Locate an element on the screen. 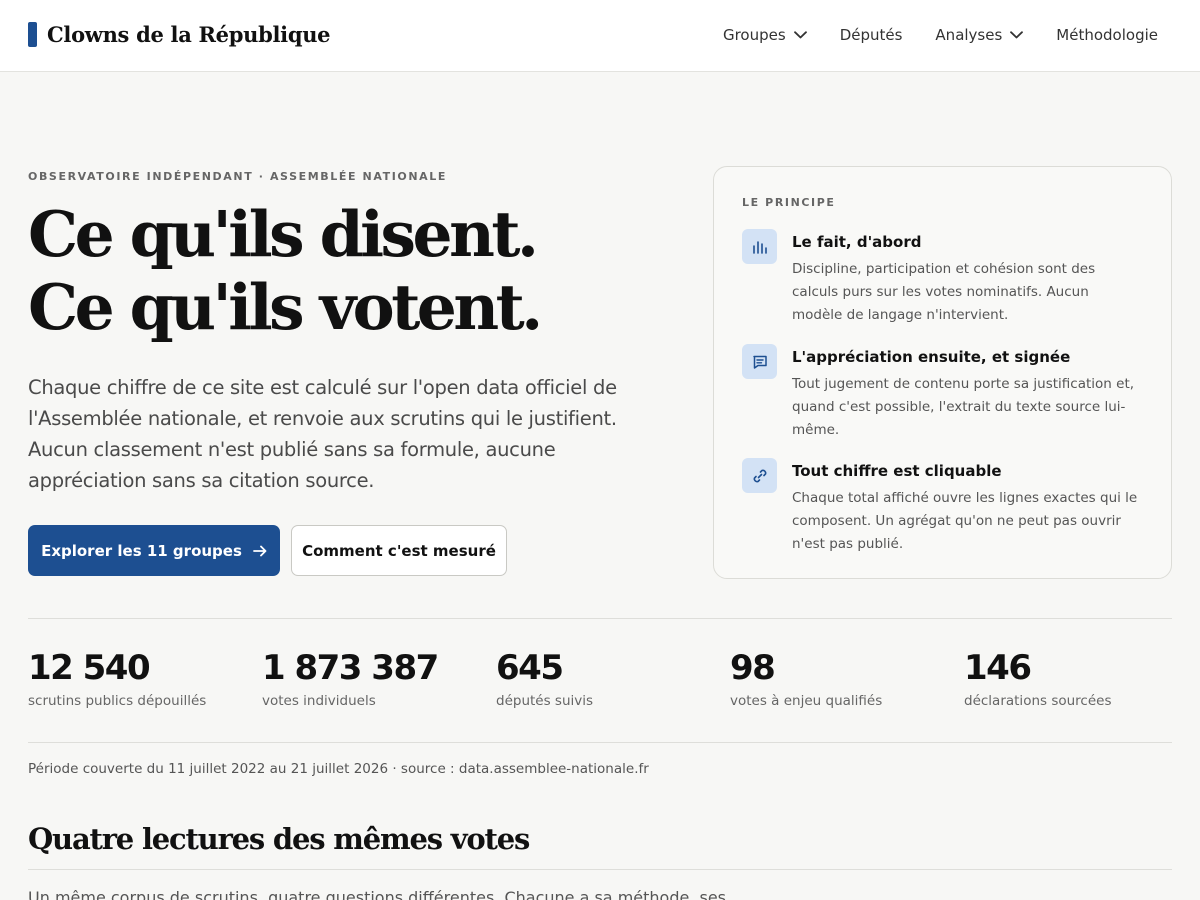 The height and width of the screenshot is (900, 1200). headline-line-1: Ce qu'ils disent. is located at coordinates (283, 234).